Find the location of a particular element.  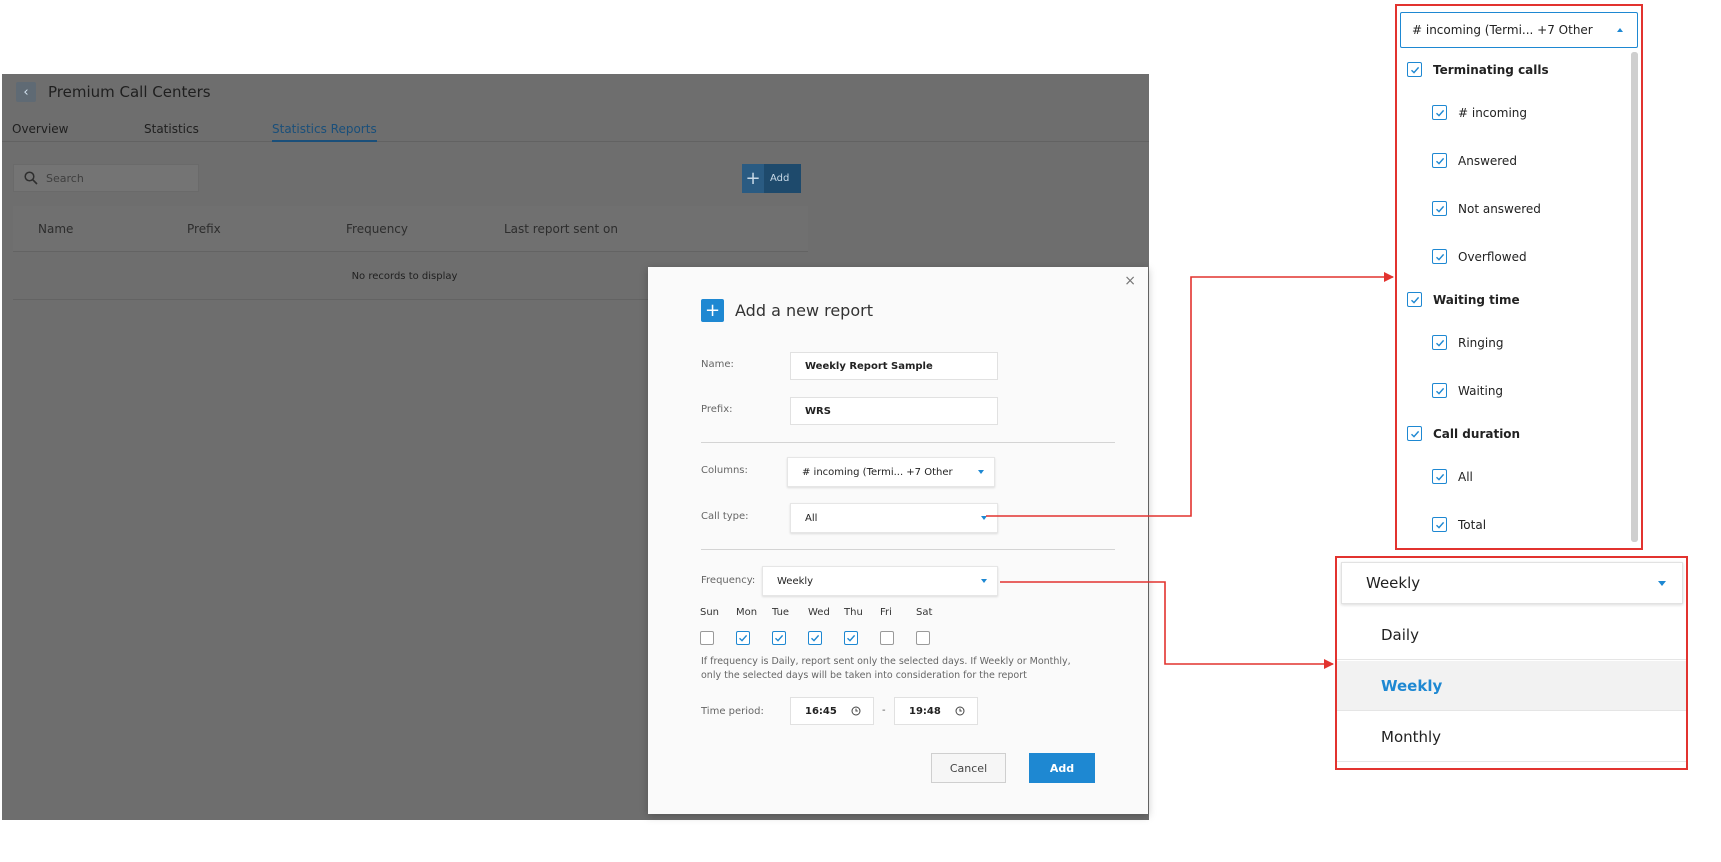

scrollbar is located at coordinates (1634, 297).